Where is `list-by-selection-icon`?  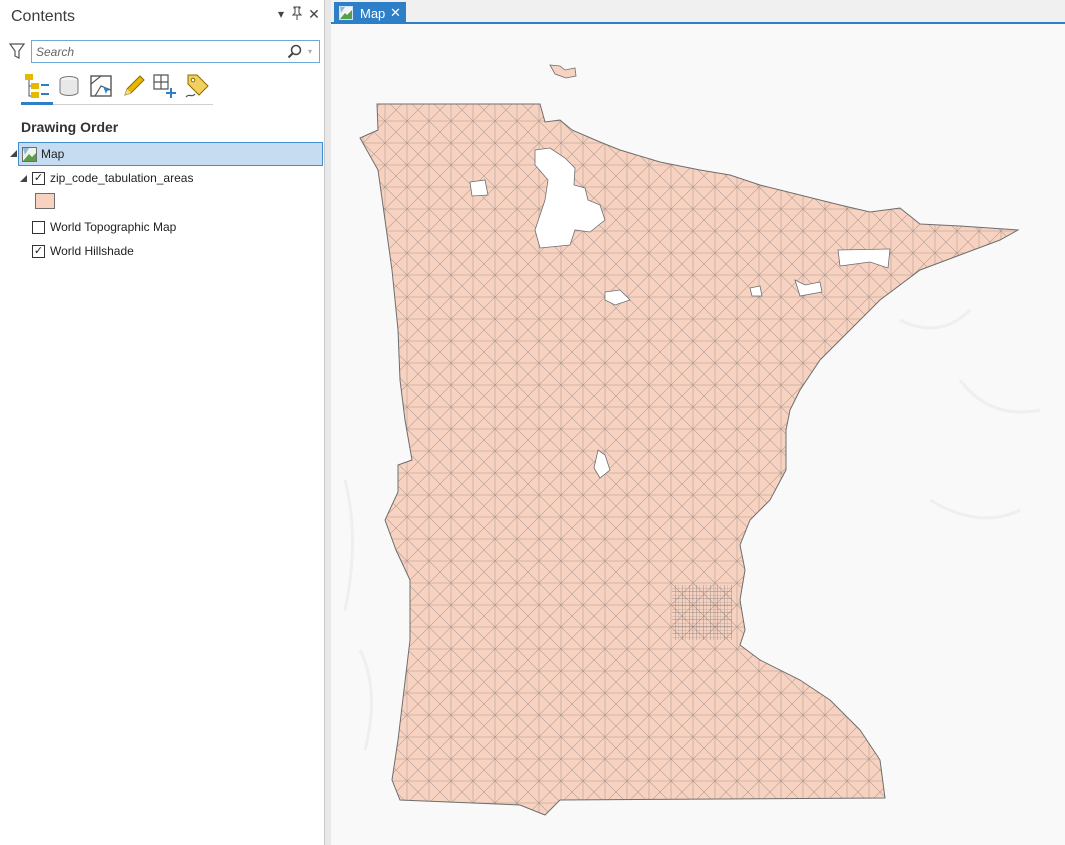
list-by-selection-icon is located at coordinates (101, 86).